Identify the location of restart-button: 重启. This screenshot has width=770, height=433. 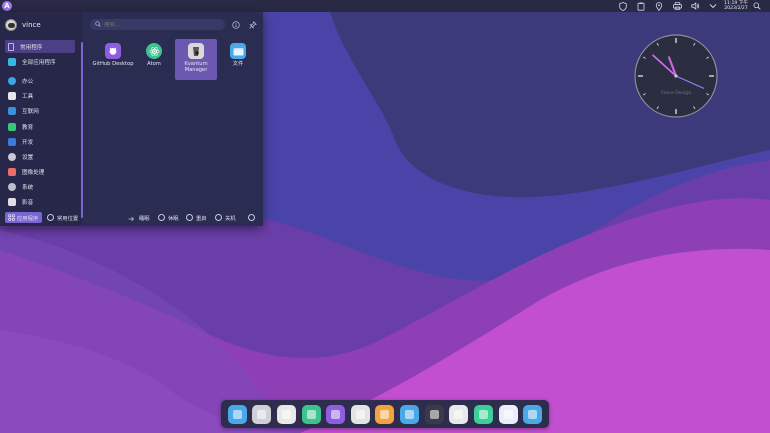
(196, 217).